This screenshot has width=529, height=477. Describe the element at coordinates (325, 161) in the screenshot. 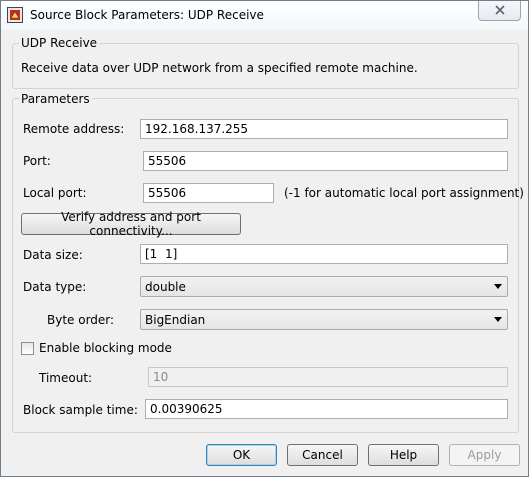

I see `port-input` at that location.